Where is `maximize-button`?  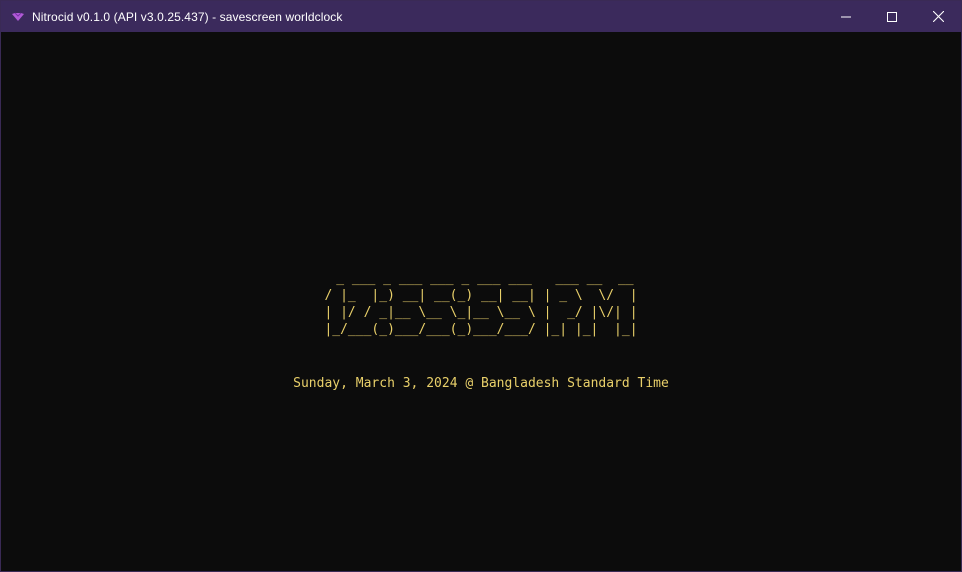 maximize-button is located at coordinates (892, 16).